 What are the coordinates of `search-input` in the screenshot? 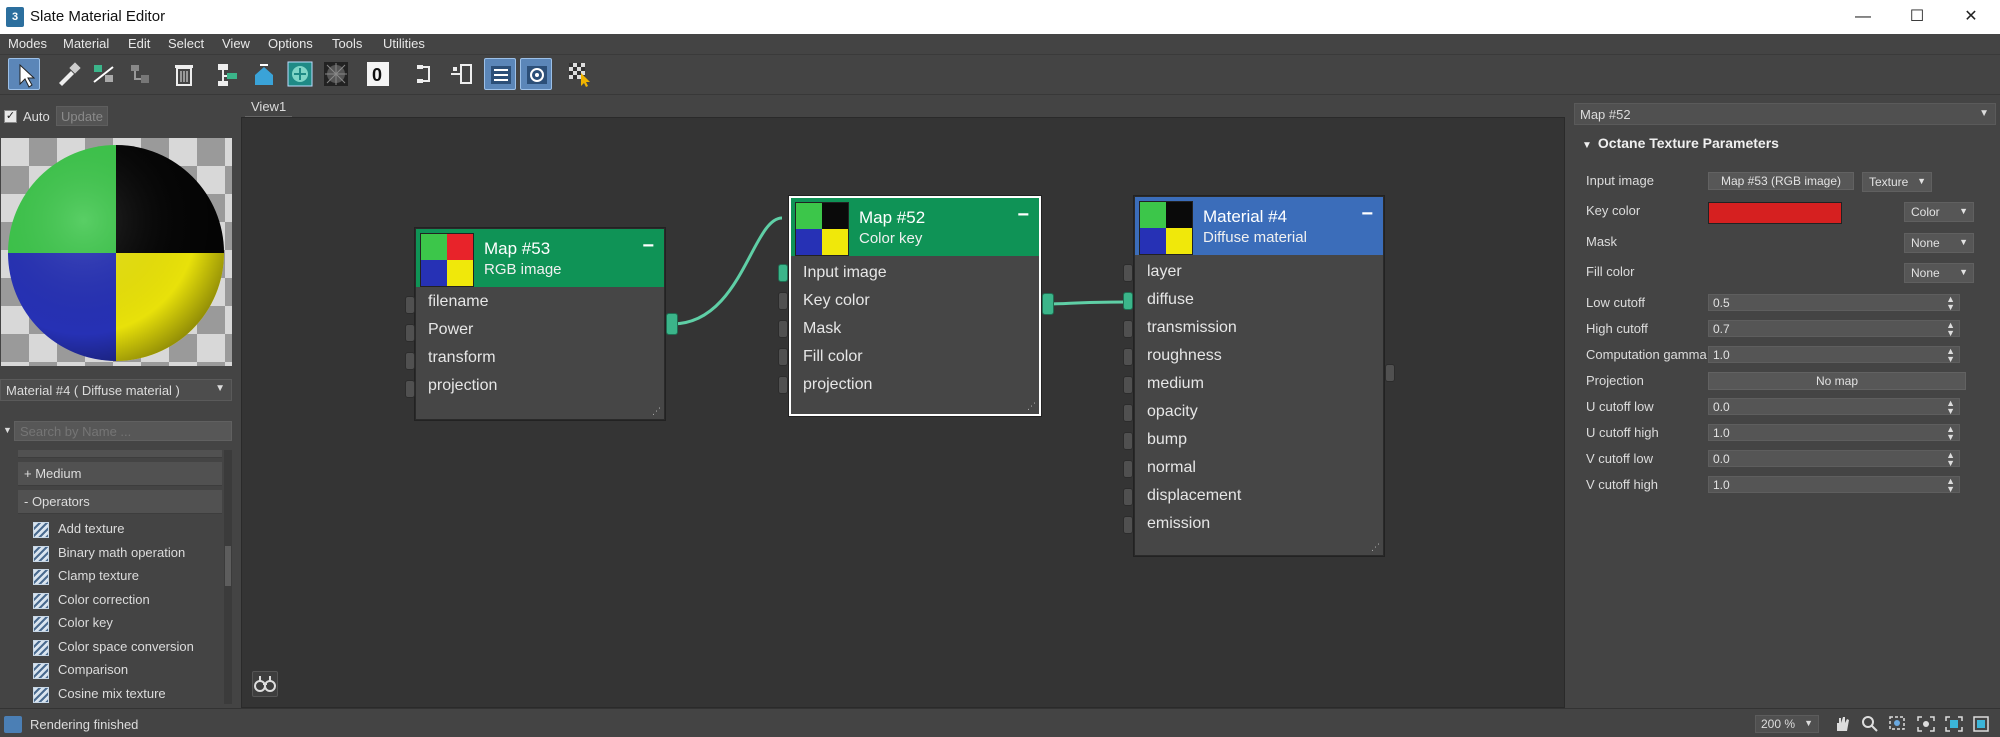 It's located at (123, 431).